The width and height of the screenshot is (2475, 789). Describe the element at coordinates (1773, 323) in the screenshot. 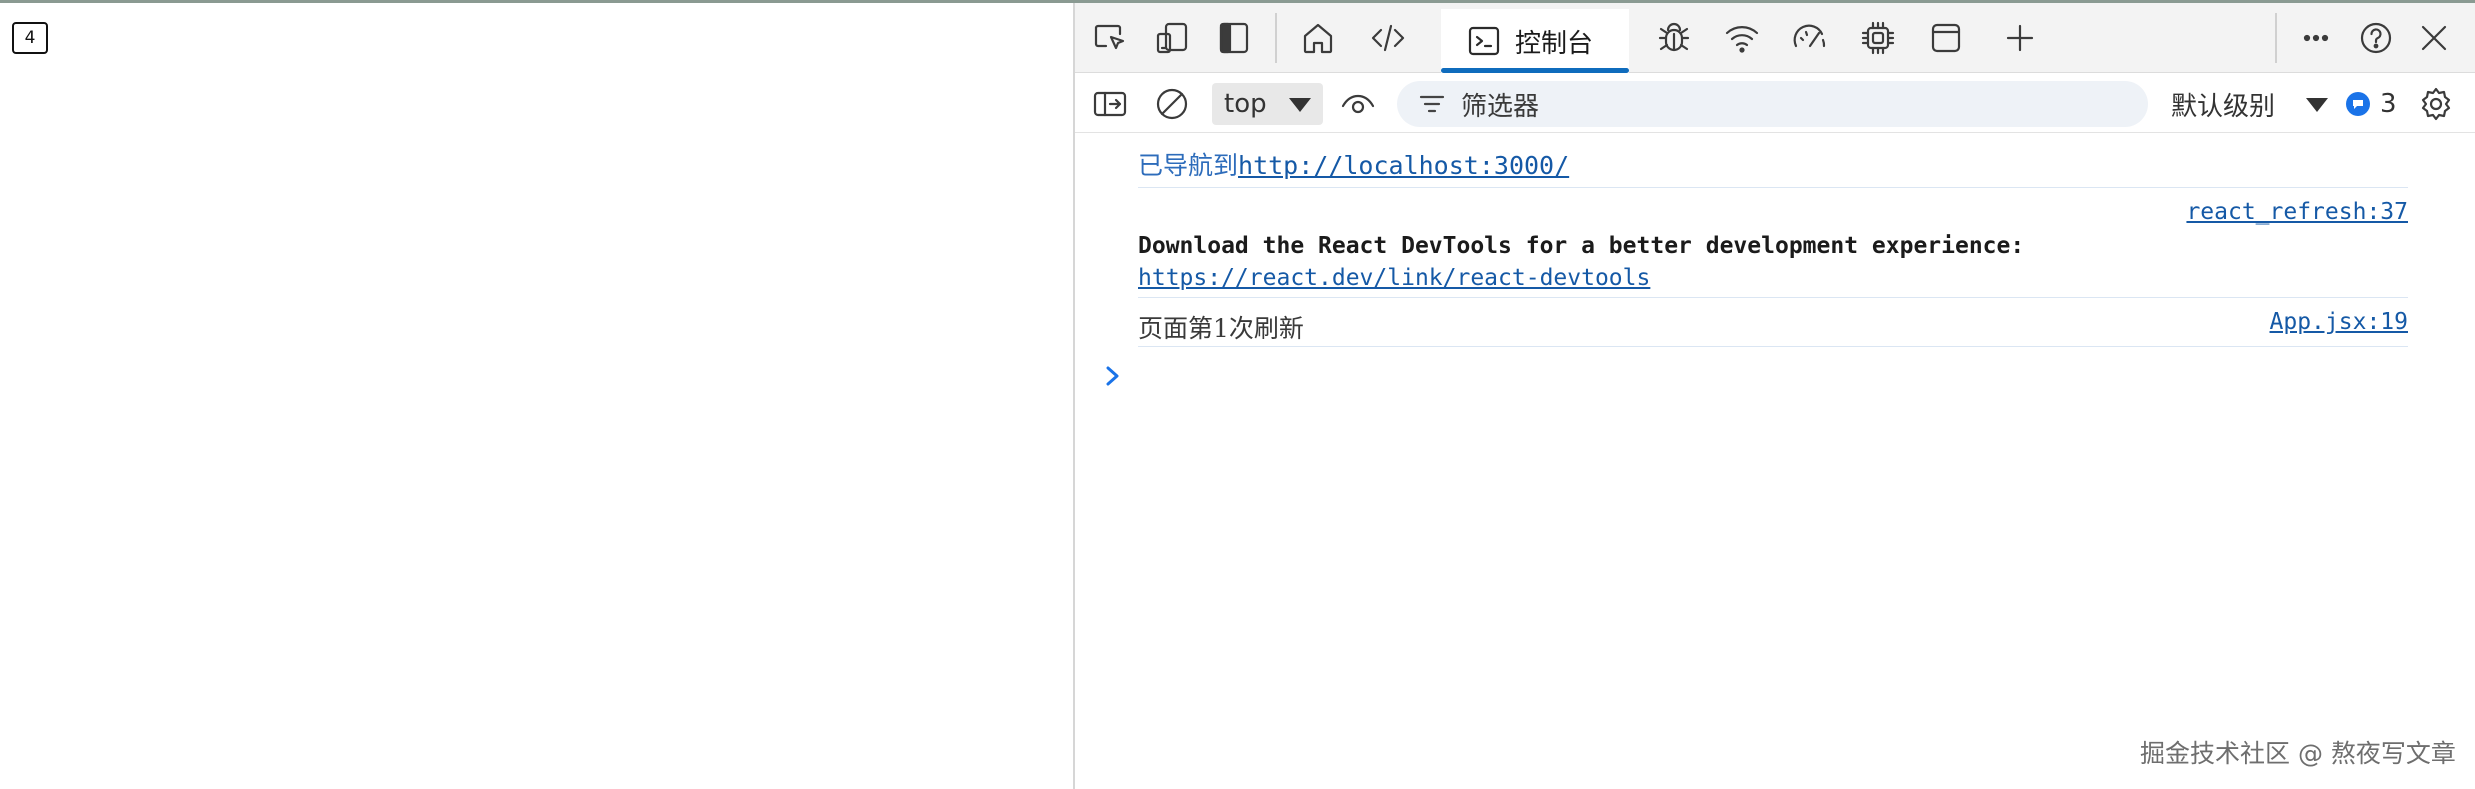

I see `log-message: 页面第1次刷新 App.jsx:19` at that location.